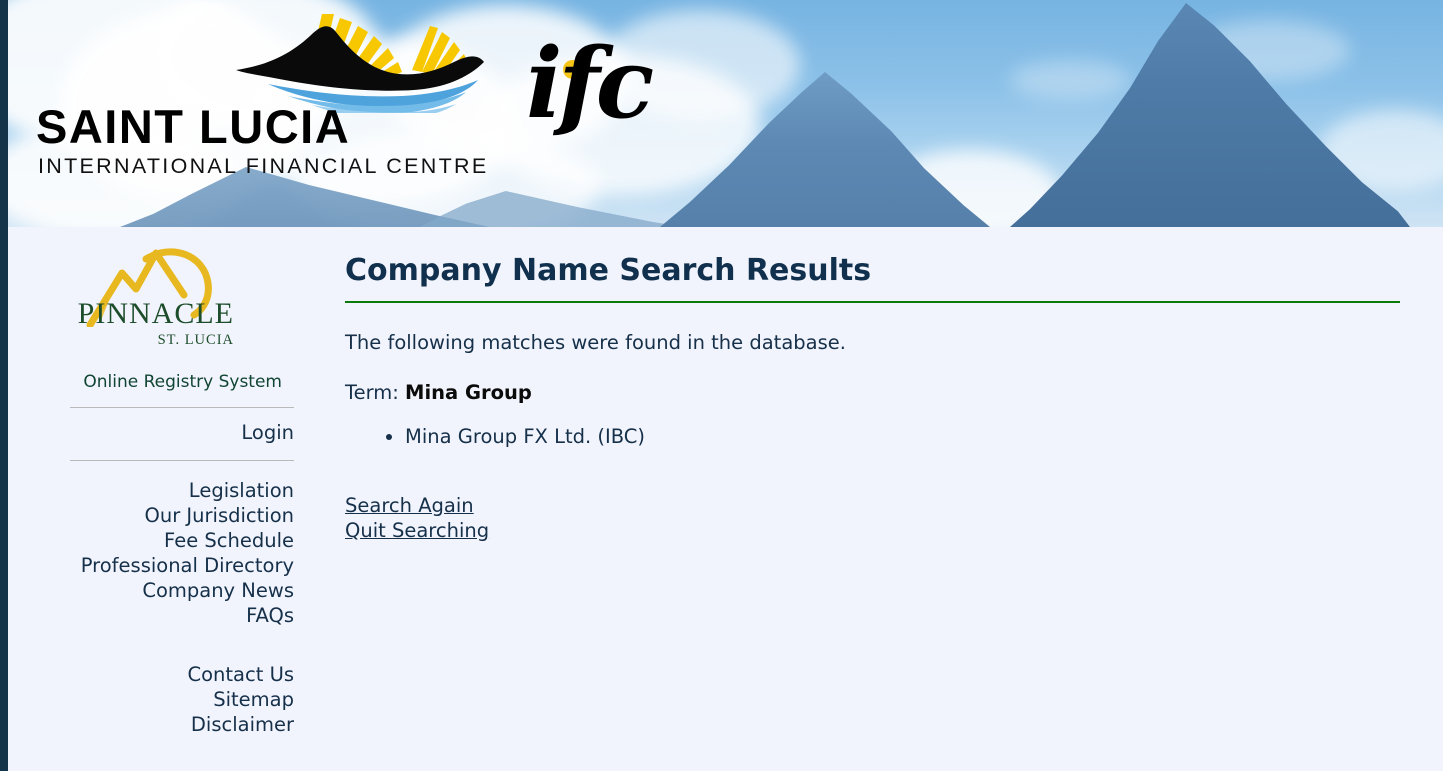  I want to click on ifc-monogram: ifc, so click(590, 83).